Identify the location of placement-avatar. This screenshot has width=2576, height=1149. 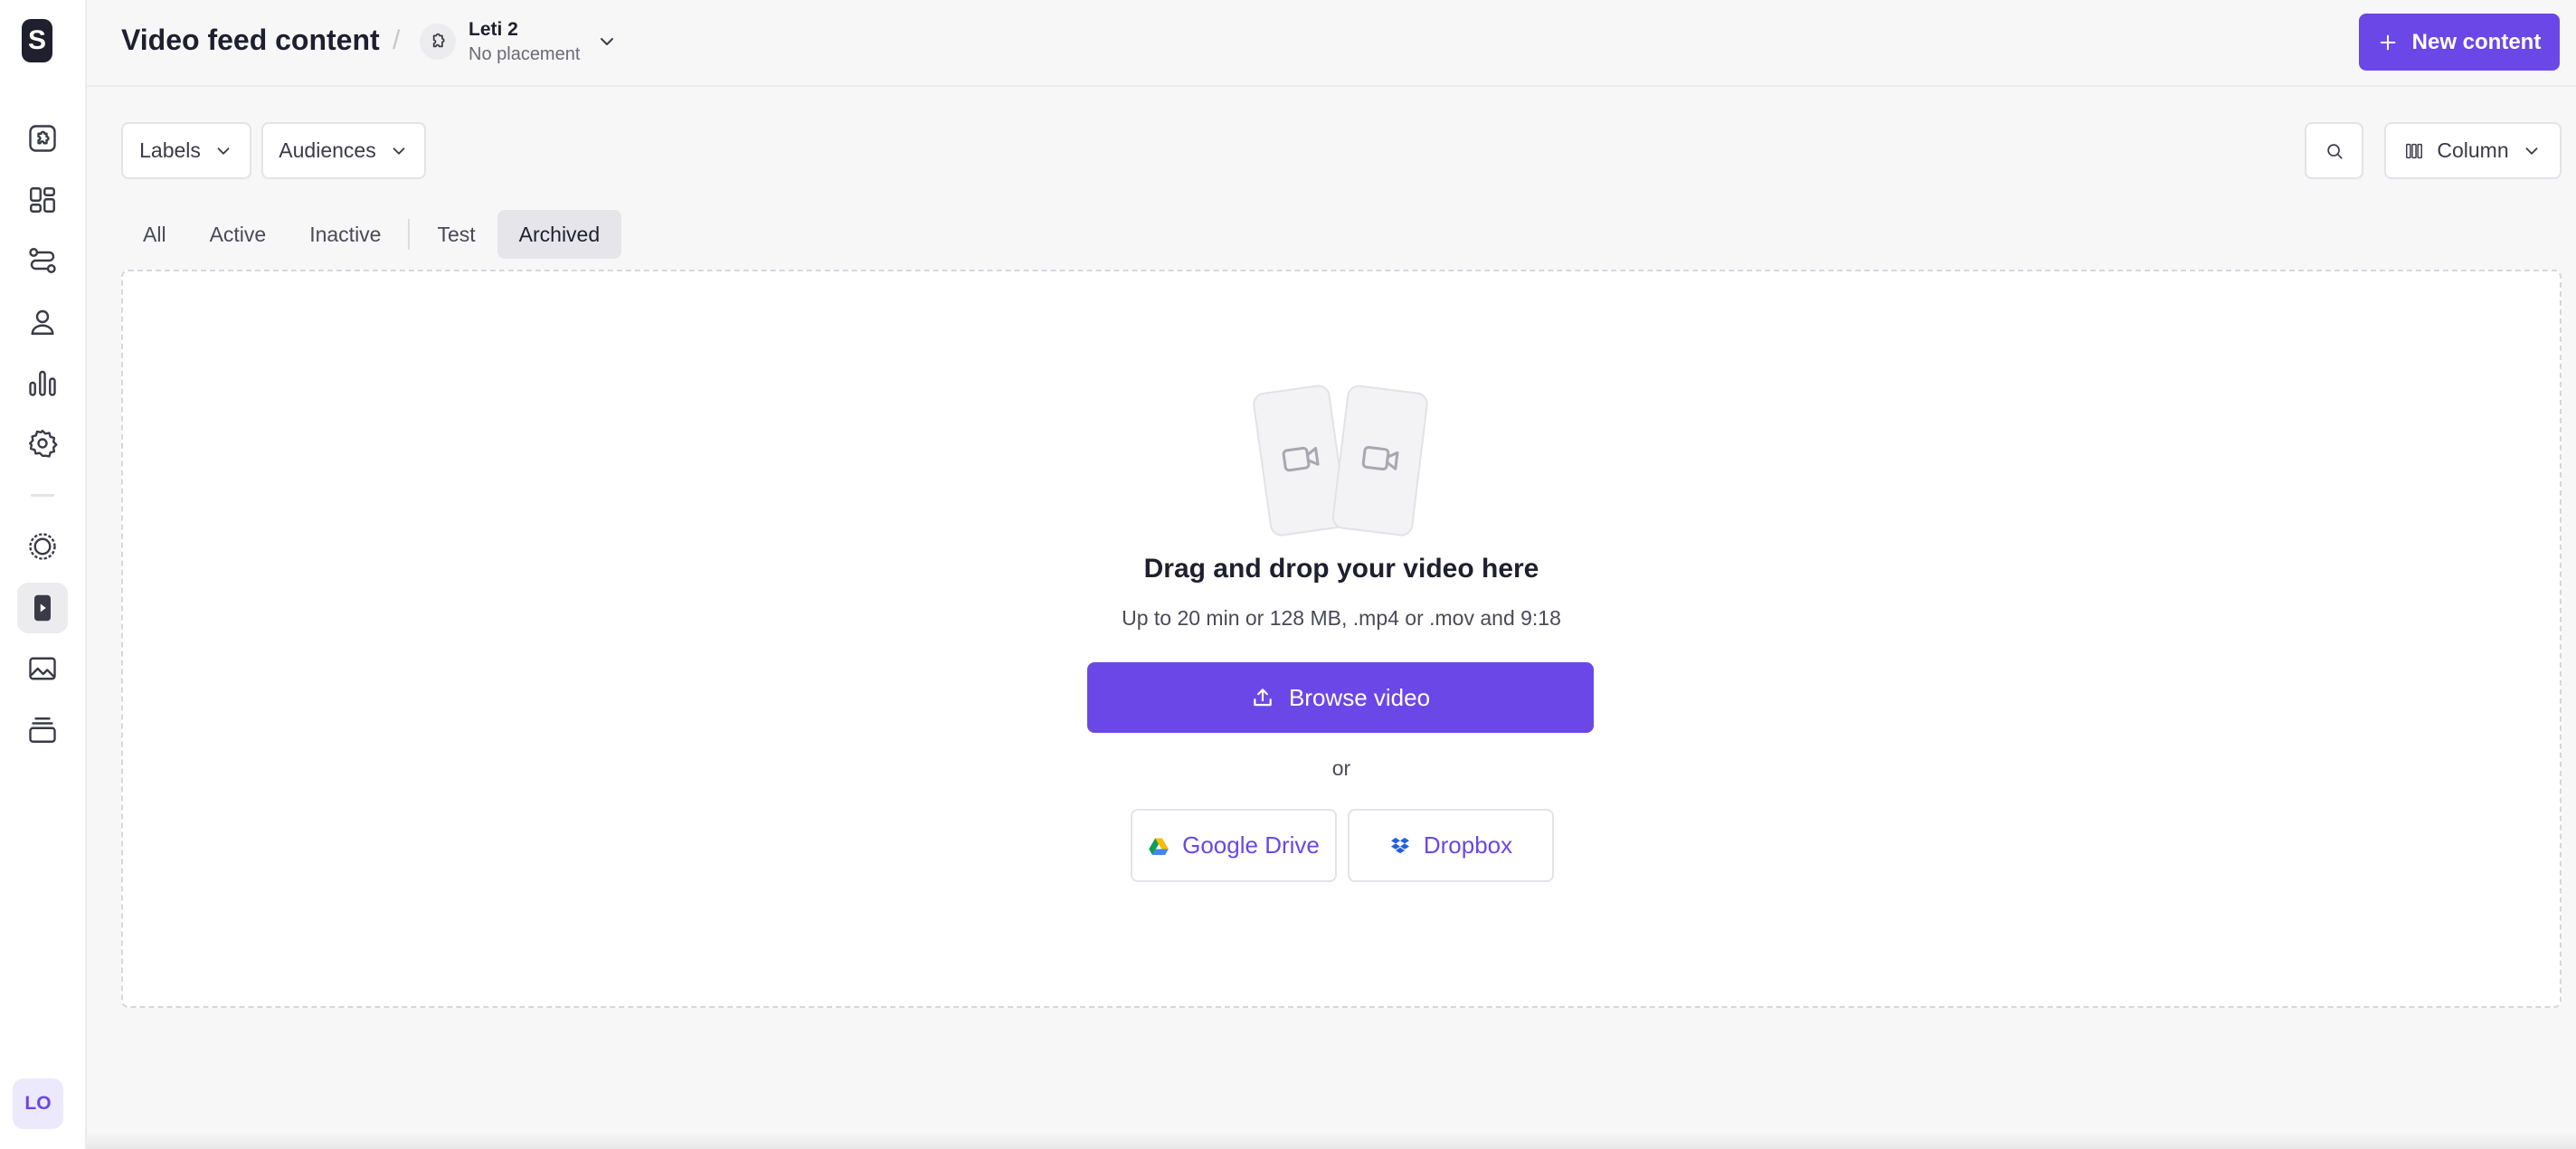
(438, 42).